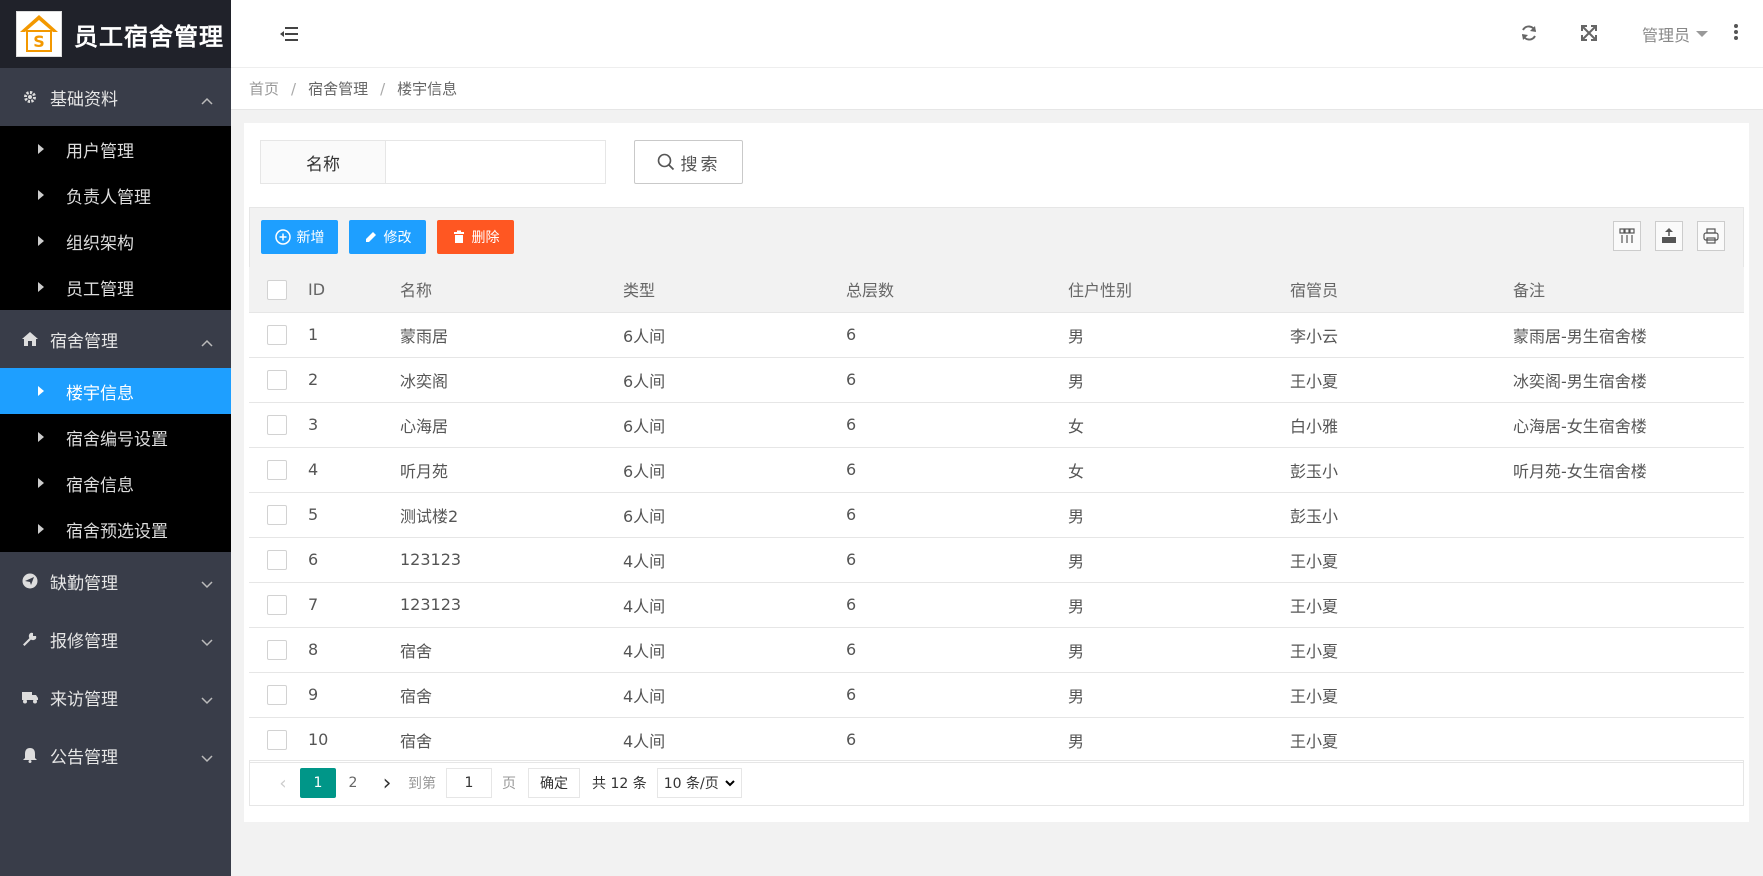  Describe the element at coordinates (1589, 35) in the screenshot. I see `fullscreen-icon` at that location.